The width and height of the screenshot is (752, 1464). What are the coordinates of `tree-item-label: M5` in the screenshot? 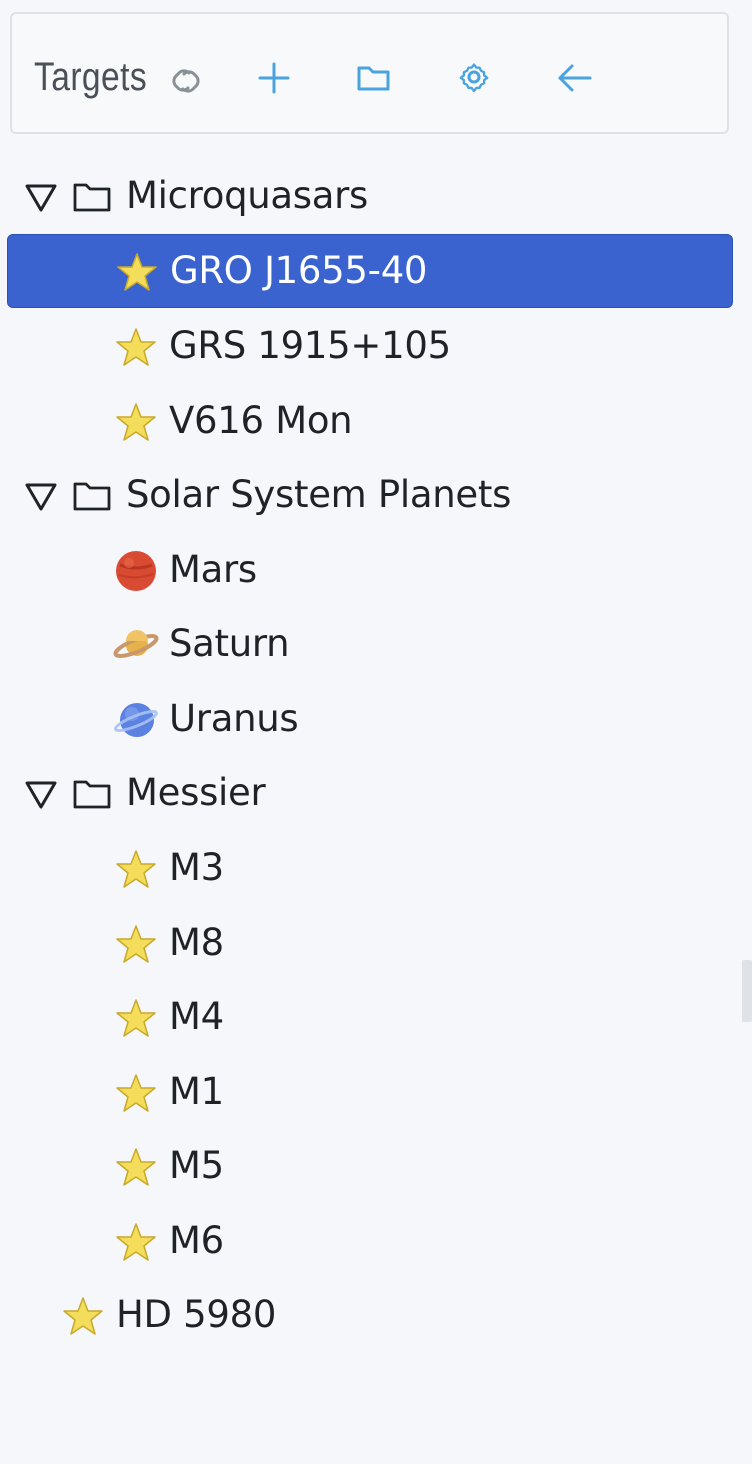 It's located at (196, 1165).